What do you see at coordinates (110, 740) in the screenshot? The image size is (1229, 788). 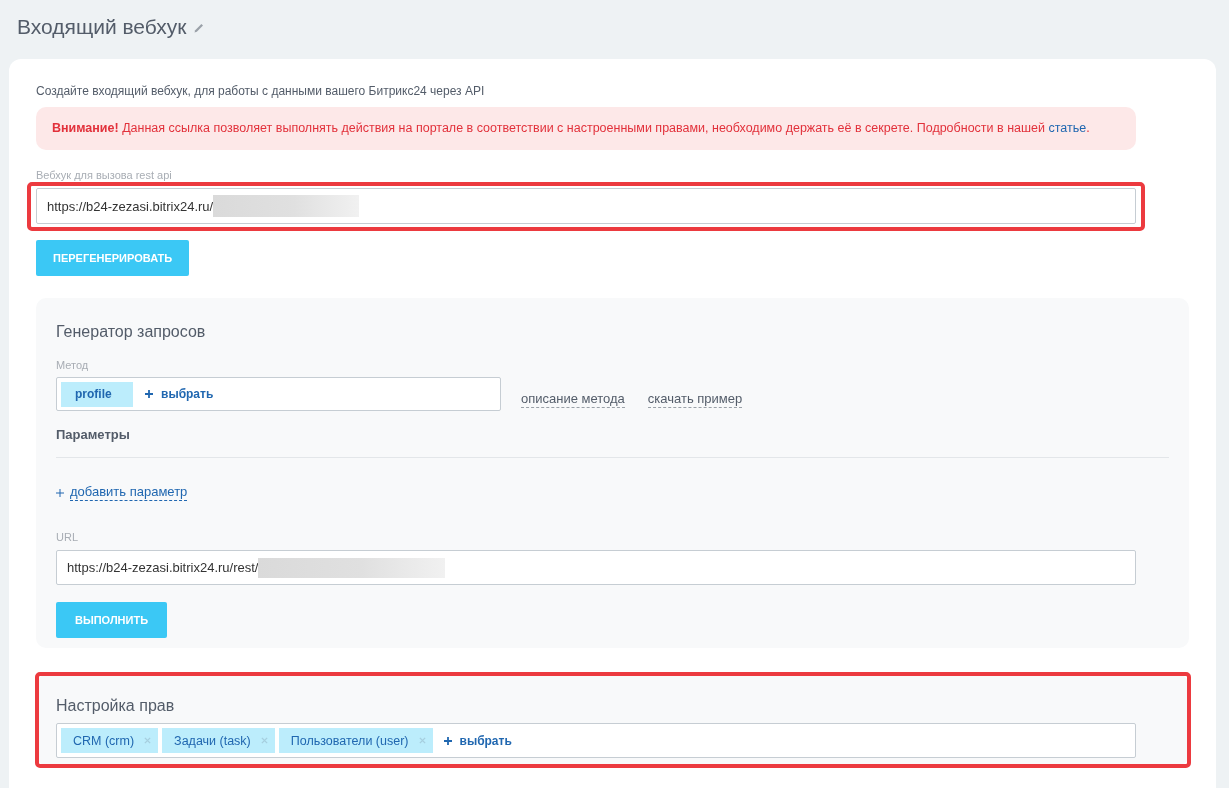 I see `scope-tag: CRM (crm)` at bounding box center [110, 740].